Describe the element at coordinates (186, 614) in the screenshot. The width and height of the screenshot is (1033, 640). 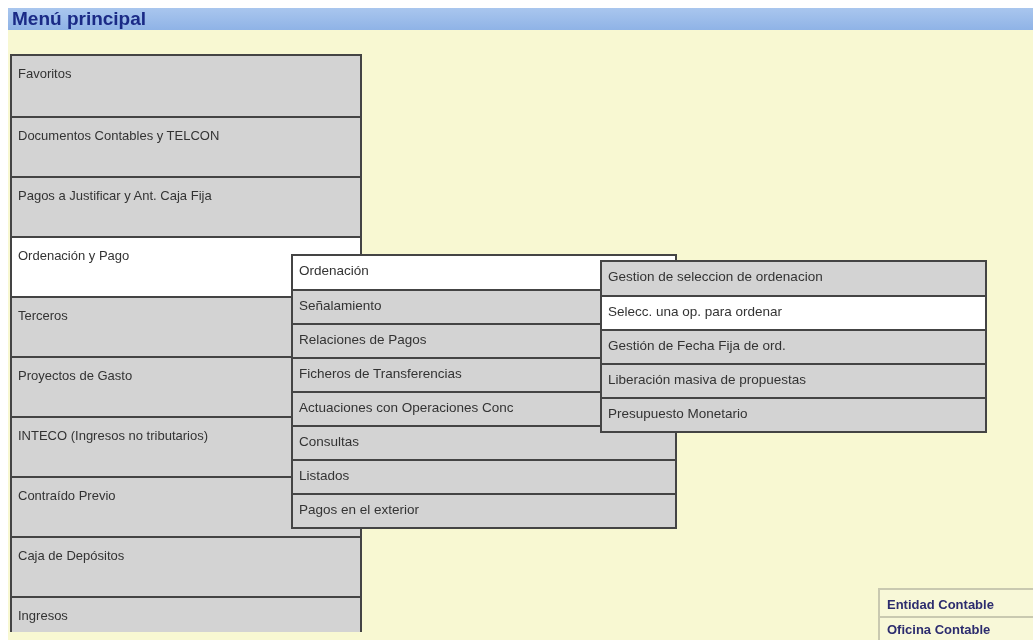
I see `menu-item: Ingresos` at that location.